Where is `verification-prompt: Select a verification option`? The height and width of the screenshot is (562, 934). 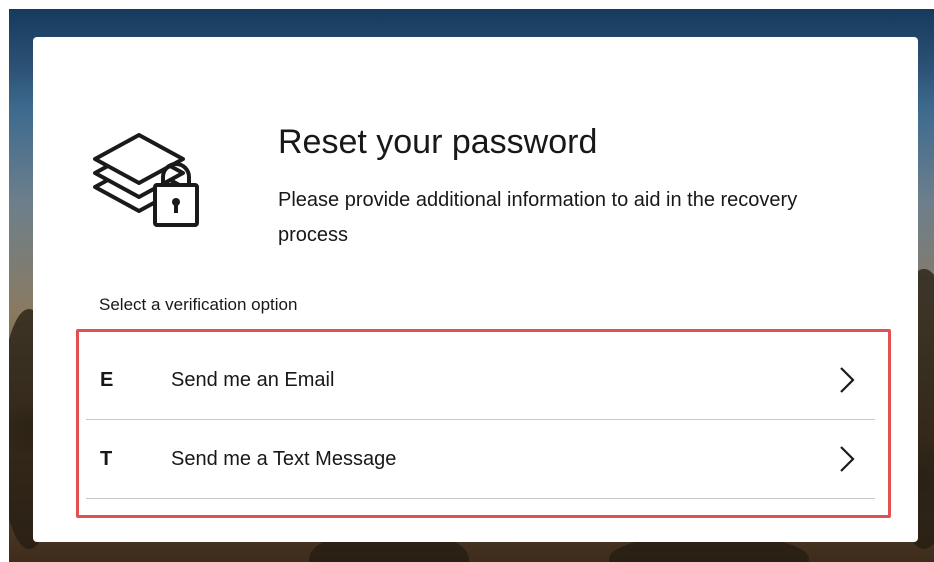
verification-prompt: Select a verification option is located at coordinates (198, 304).